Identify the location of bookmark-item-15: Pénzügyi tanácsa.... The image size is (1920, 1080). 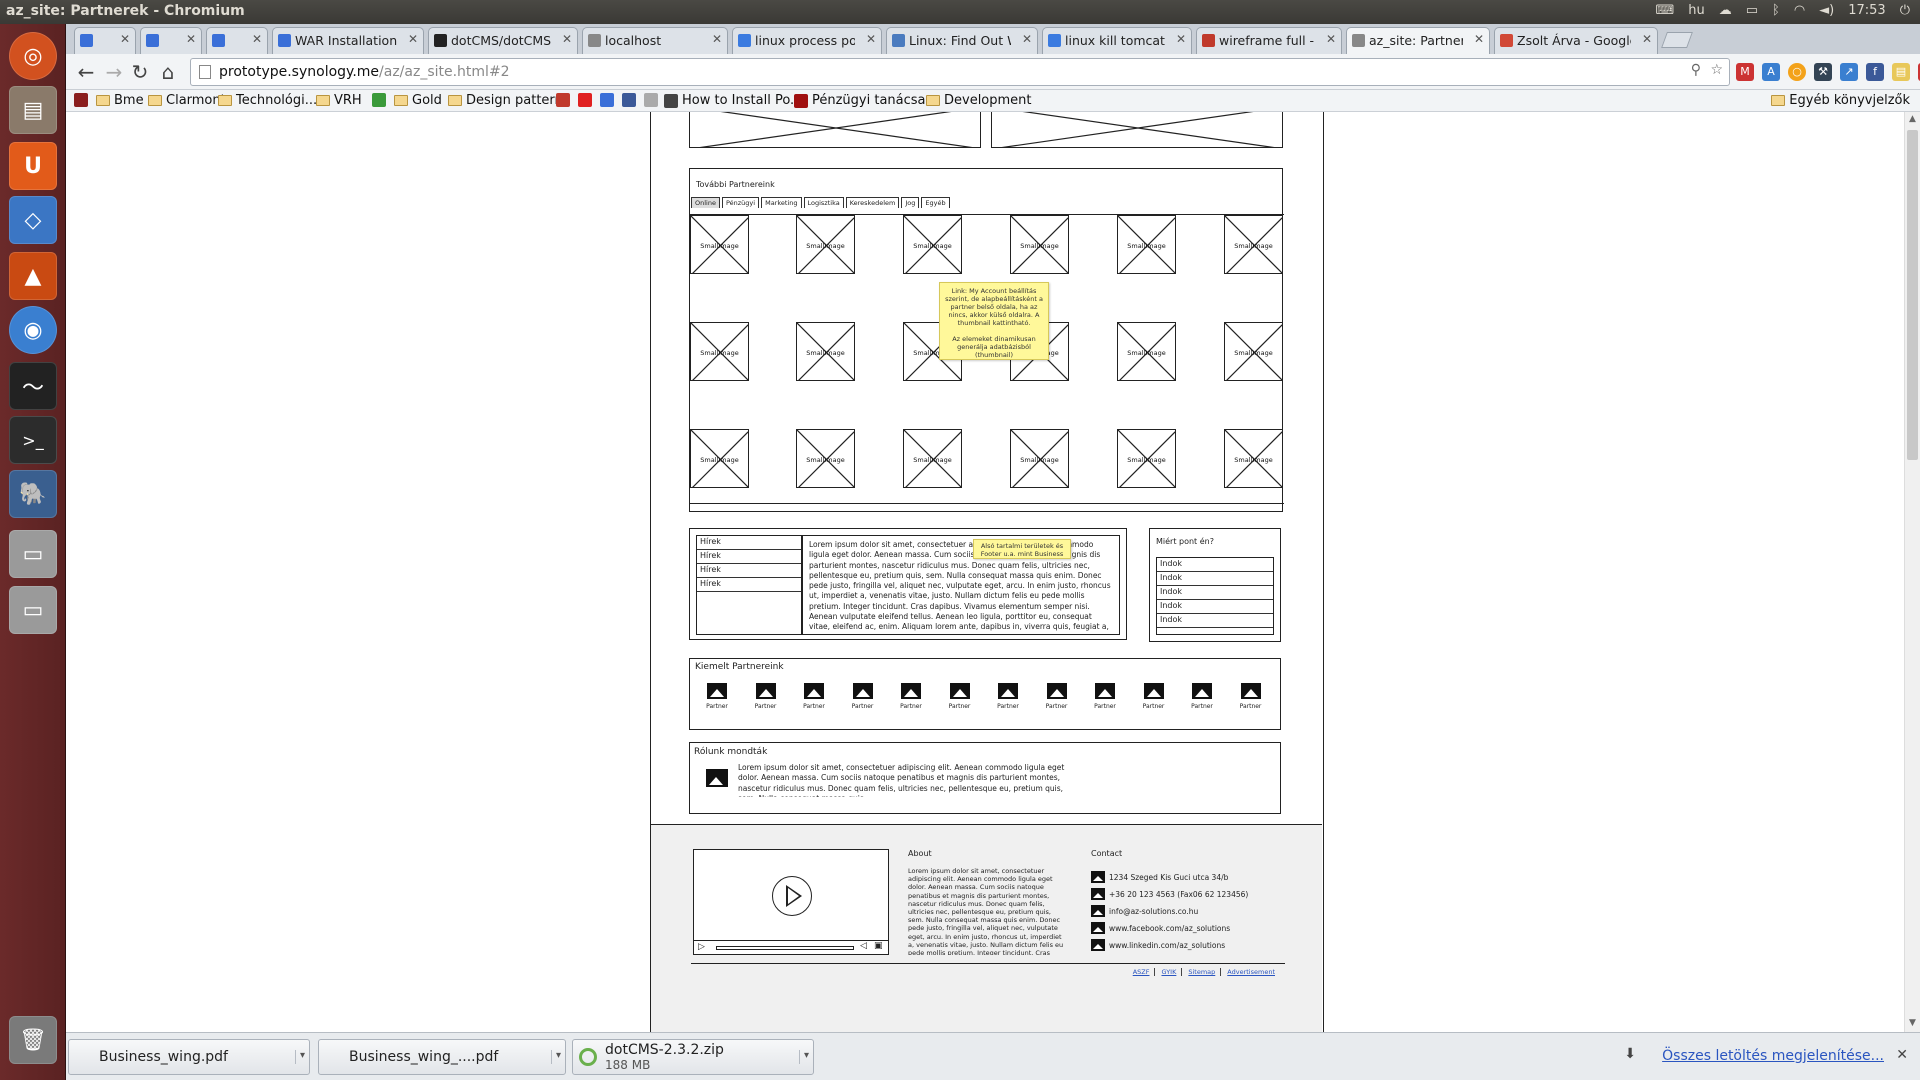
(866, 100).